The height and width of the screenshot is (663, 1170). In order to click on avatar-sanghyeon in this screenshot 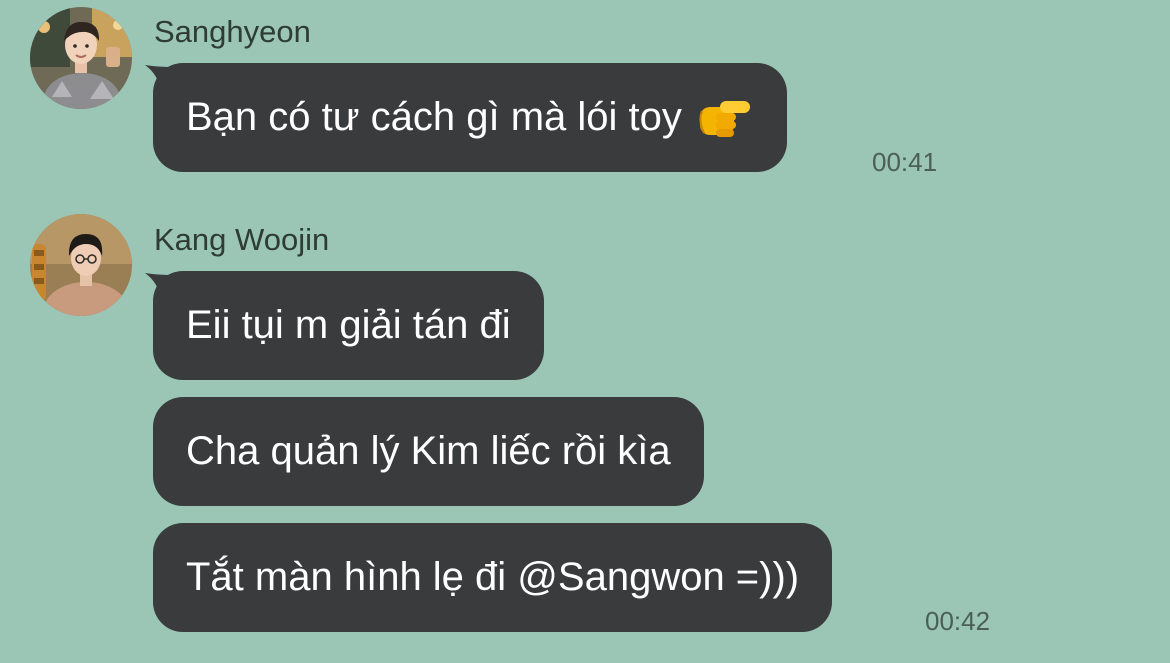, I will do `click(81, 58)`.